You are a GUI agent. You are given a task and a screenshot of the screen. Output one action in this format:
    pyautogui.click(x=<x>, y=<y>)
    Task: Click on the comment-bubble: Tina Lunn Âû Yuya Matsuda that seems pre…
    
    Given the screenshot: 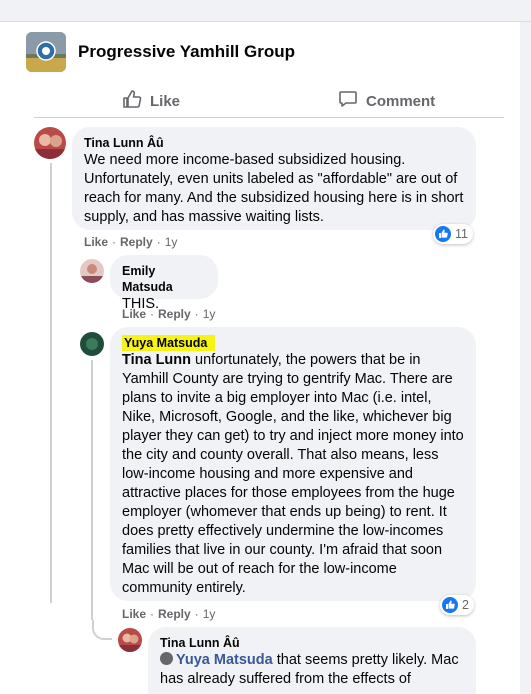 What is the action you would take?
    pyautogui.click(x=312, y=660)
    